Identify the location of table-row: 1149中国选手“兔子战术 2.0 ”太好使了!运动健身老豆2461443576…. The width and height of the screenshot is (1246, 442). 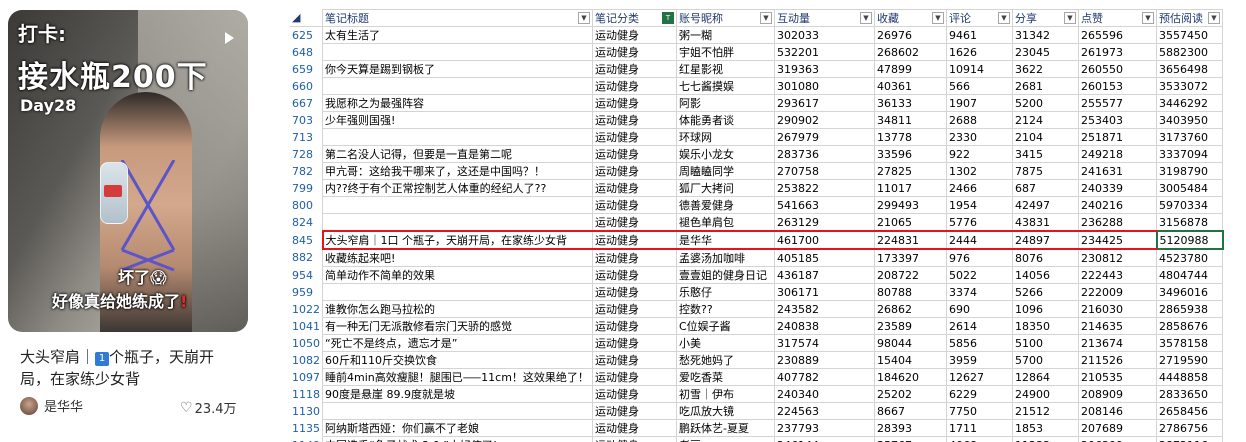
(756, 439).